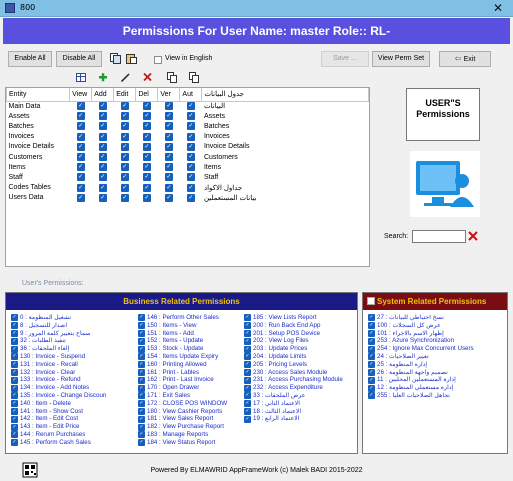 The width and height of the screenshot is (513, 481). Describe the element at coordinates (437, 396) in the screenshot. I see `permission-item: ✓ 255 : تجاهل الصلاحيات العليا` at that location.